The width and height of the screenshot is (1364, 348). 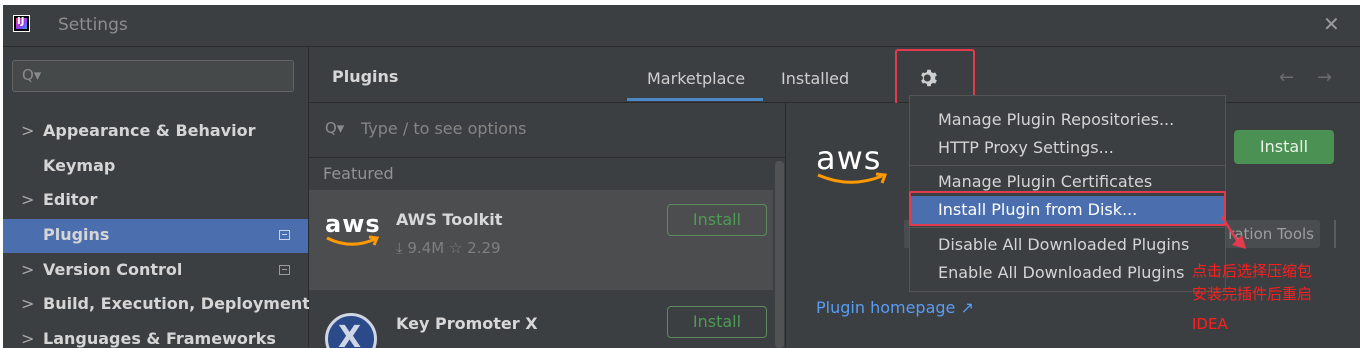 I want to click on sidebar-item-label: Plugins, so click(x=76, y=234).